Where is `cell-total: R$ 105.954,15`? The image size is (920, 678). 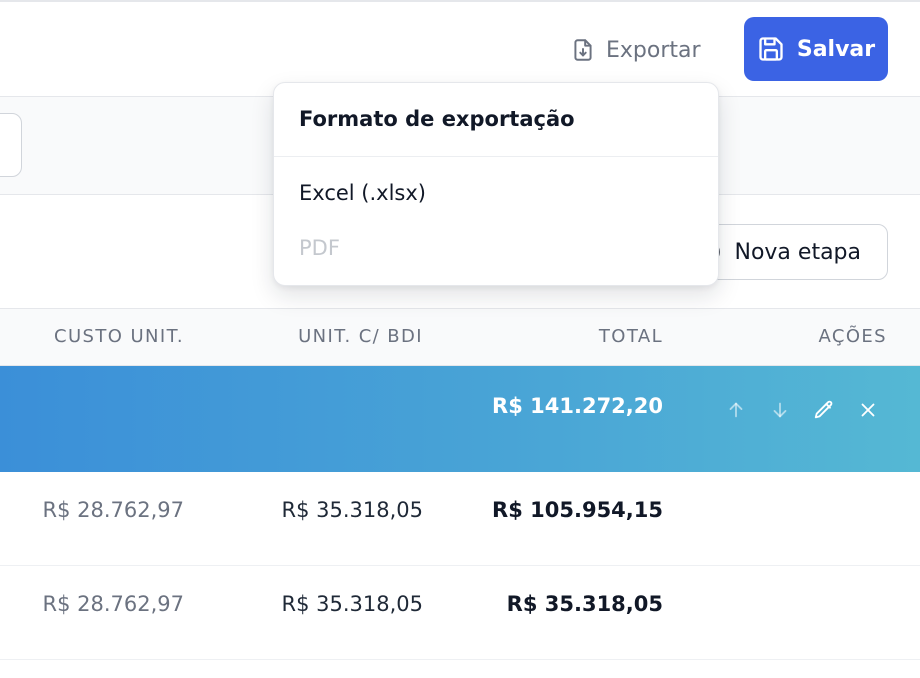 cell-total: R$ 105.954,15 is located at coordinates (577, 510).